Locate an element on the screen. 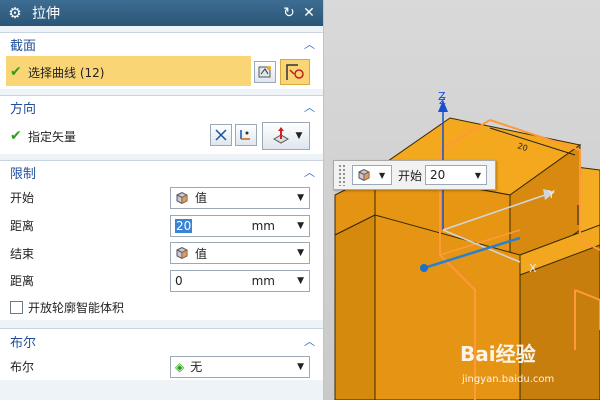  boolean-select: ◈ 无 ▼ is located at coordinates (240, 366).